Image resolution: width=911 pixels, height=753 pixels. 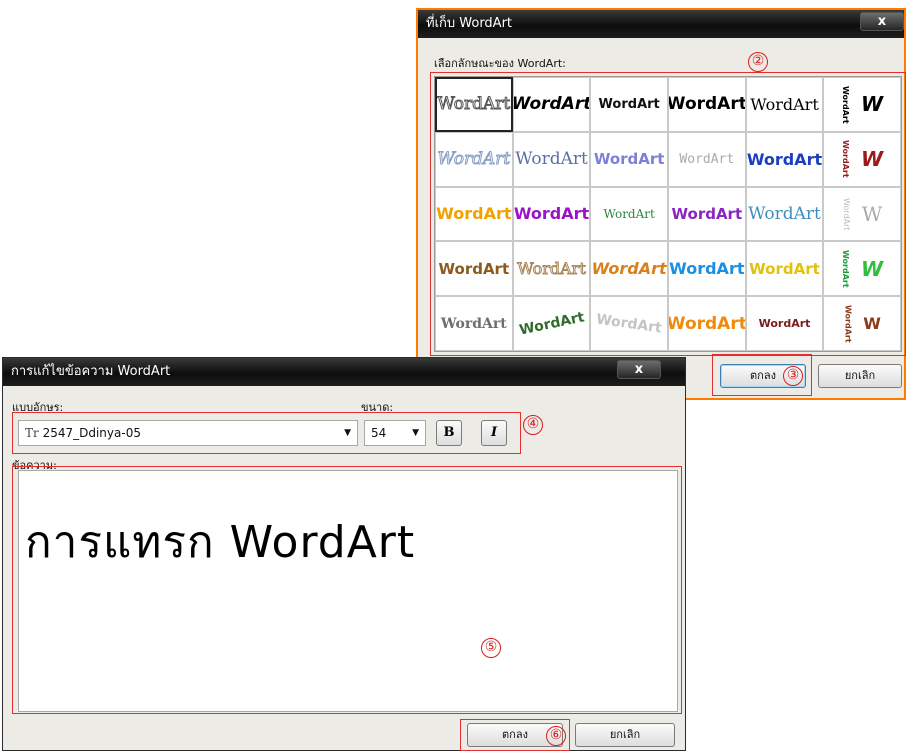 I want to click on bold-button: B, so click(x=449, y=433).